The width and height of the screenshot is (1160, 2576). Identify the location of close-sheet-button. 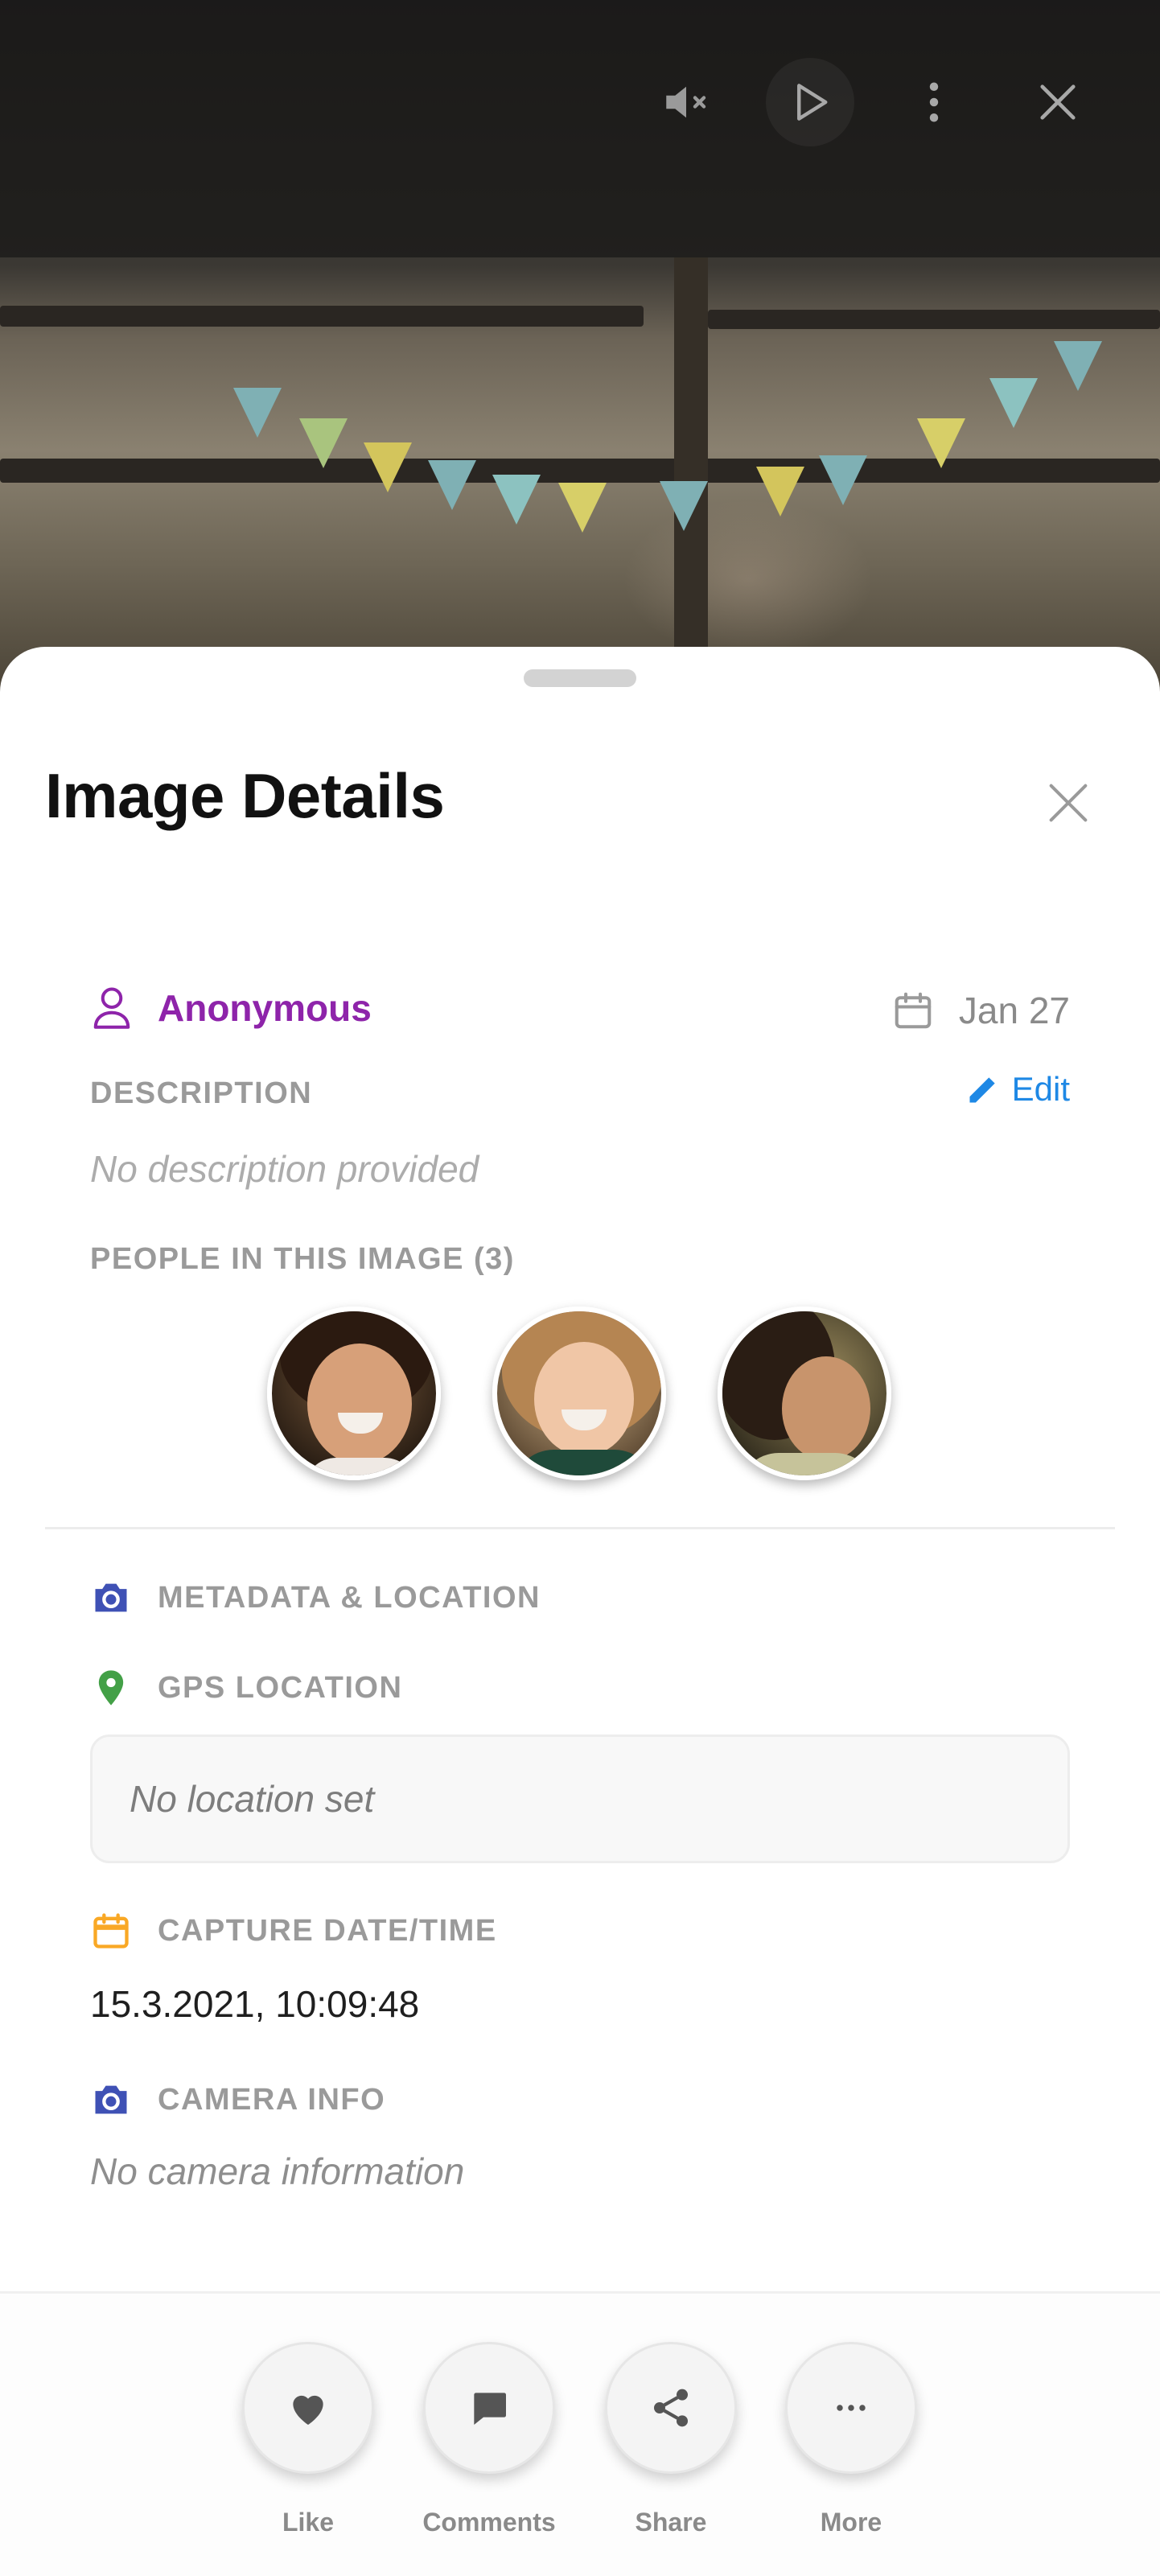
(1068, 803).